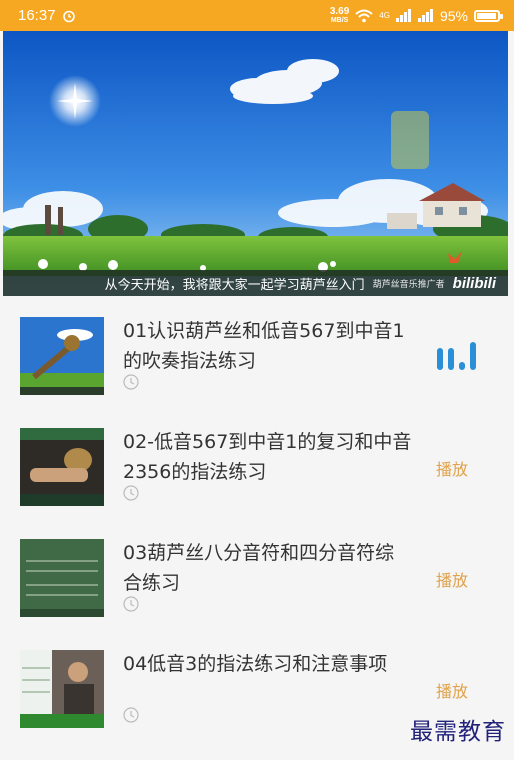 This screenshot has width=514, height=760. I want to click on lesson-item: 02-低音567到中音1的复习和中音2356的指法练习 播放, so click(257, 462).